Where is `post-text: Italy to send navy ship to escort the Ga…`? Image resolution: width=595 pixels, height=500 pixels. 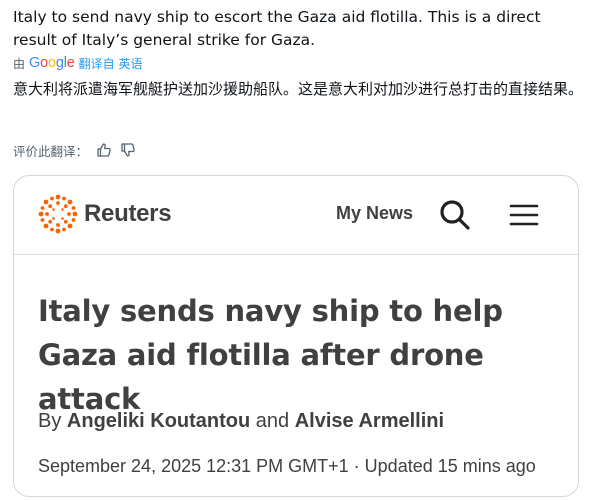 post-text: Italy to send navy ship to escort the Ga… is located at coordinates (277, 28).